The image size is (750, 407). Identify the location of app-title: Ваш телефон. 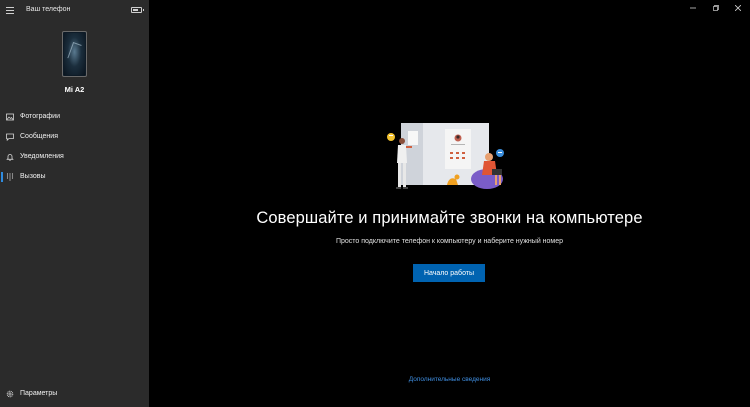
(48, 9).